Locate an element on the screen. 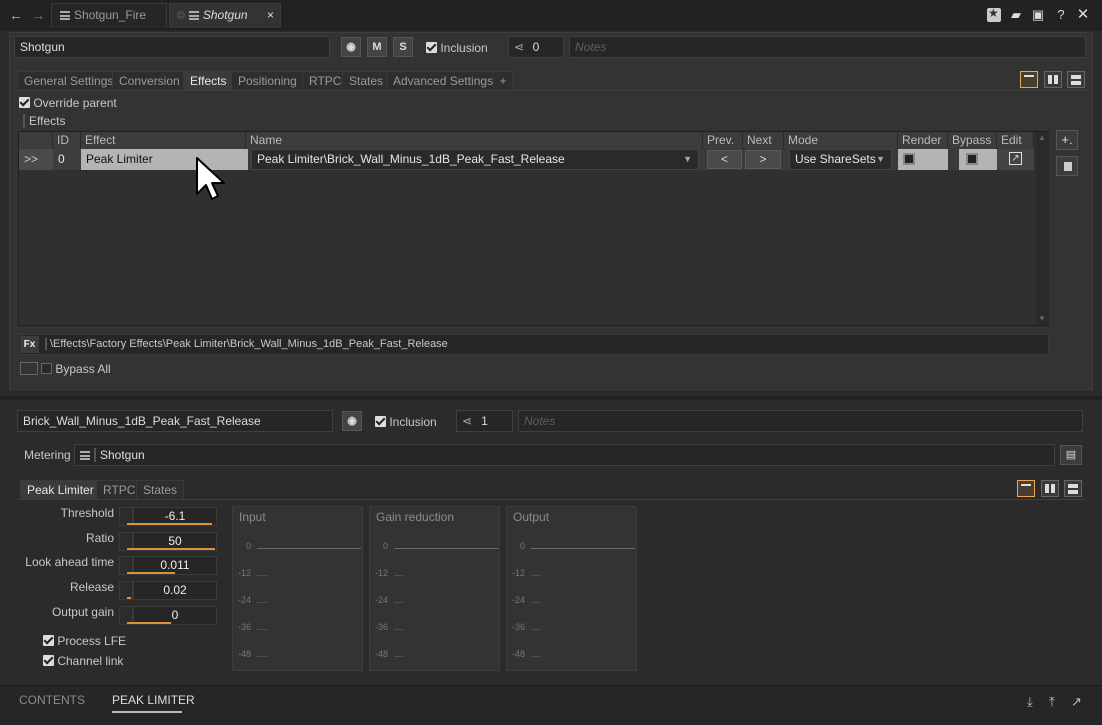 The height and width of the screenshot is (725, 1102). grid-header-id: ID is located at coordinates (67, 140).